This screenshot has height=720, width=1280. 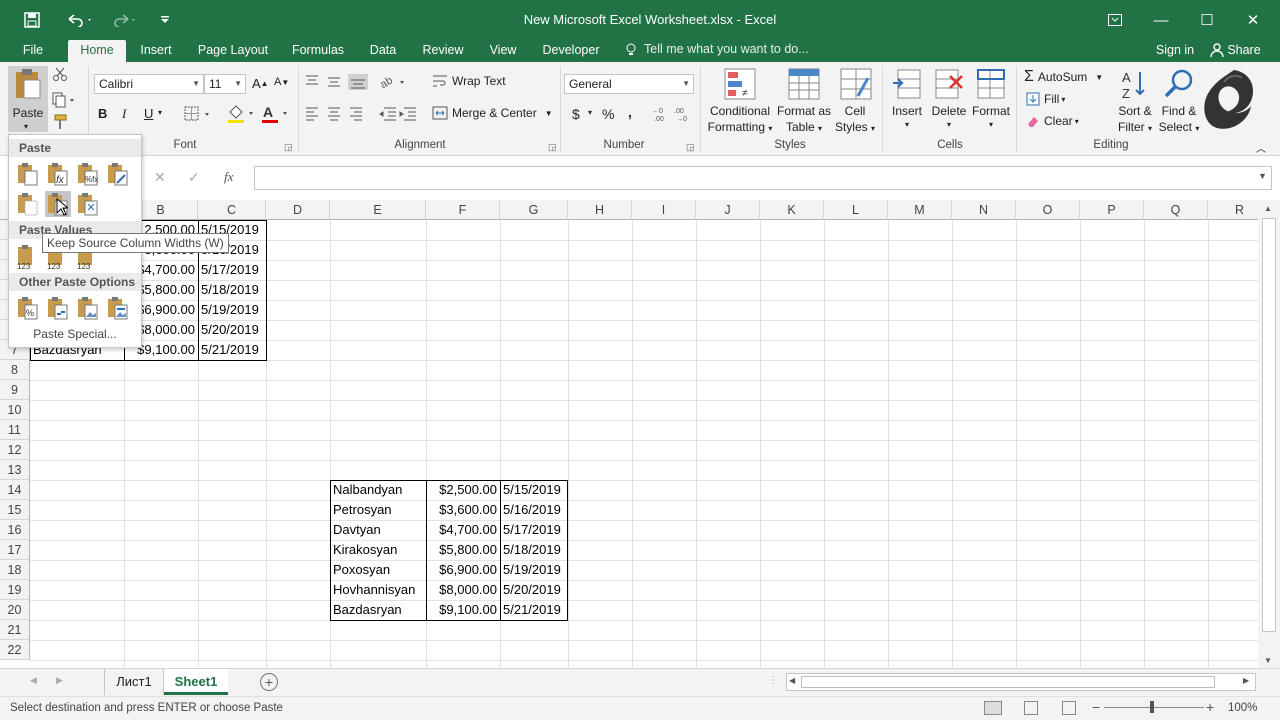 I want to click on page-break-view-icon, so click(x=1069, y=708).